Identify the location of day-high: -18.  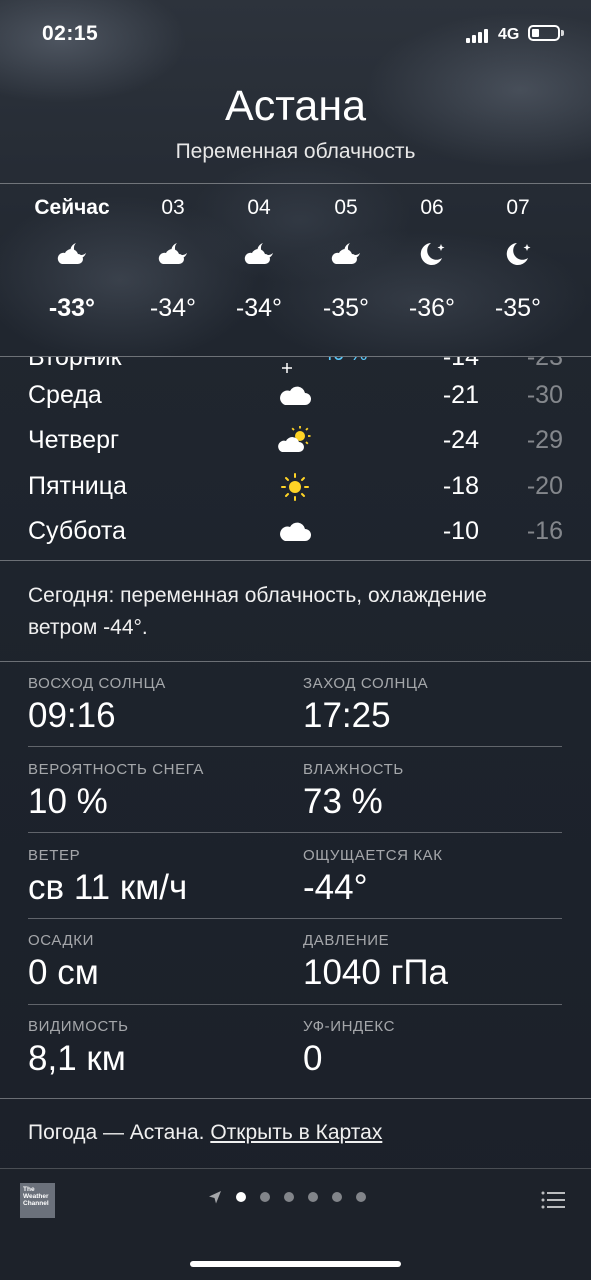
(460, 486).